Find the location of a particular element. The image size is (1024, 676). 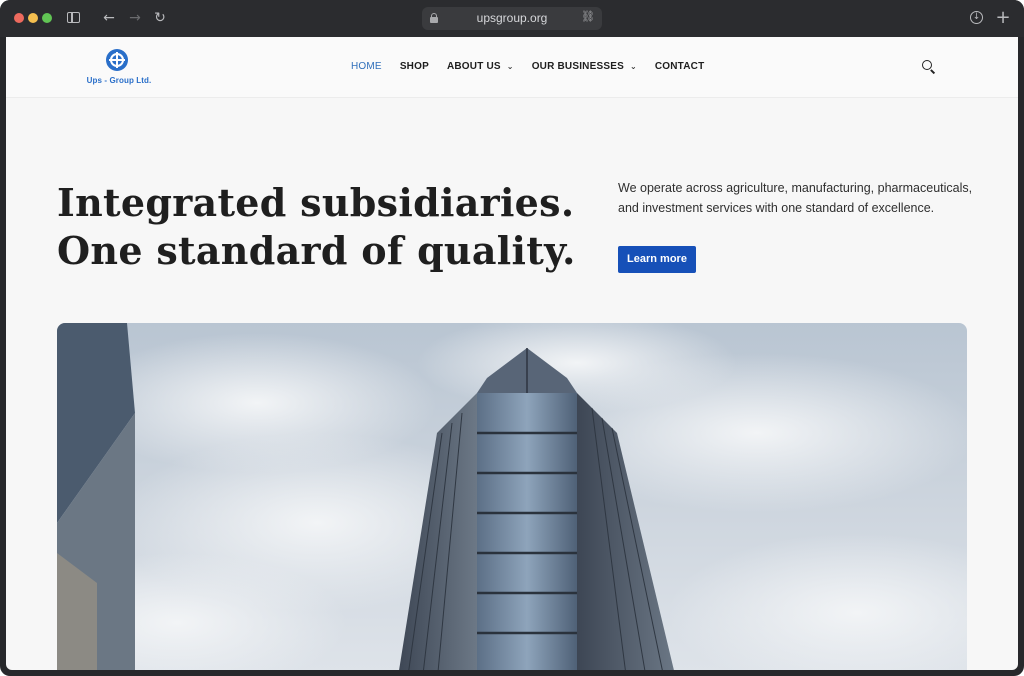

url-text: upsgroup.org is located at coordinates (512, 18).